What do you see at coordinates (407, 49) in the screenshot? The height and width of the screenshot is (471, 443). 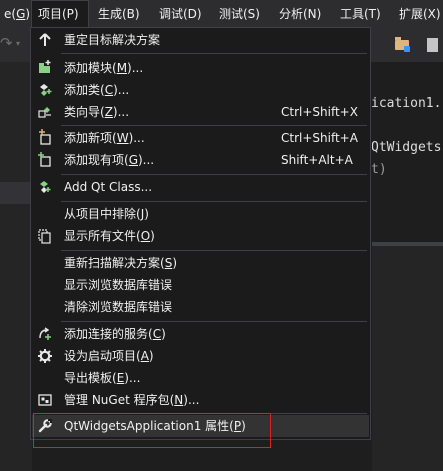 I see `folder-badge-icon` at bounding box center [407, 49].